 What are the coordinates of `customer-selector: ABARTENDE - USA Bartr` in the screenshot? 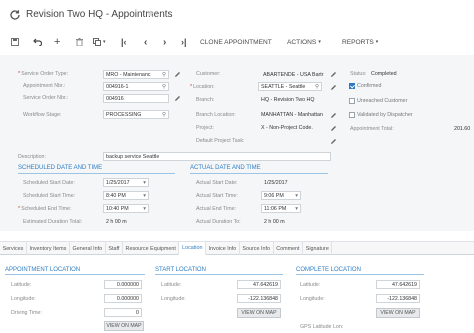 It's located at (293, 74).